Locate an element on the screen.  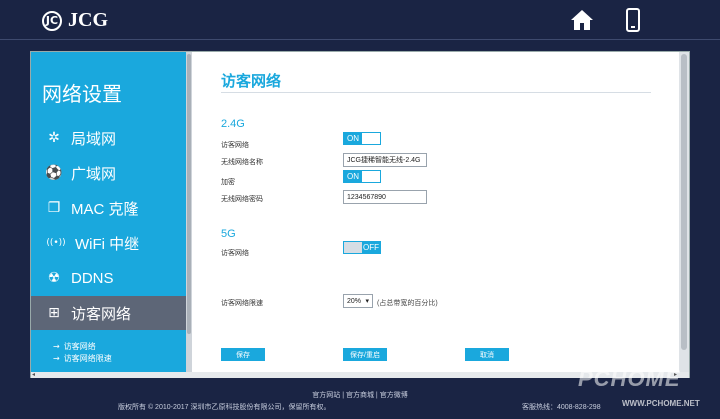
guest-network-icon: ⊞ is located at coordinates (54, 313).